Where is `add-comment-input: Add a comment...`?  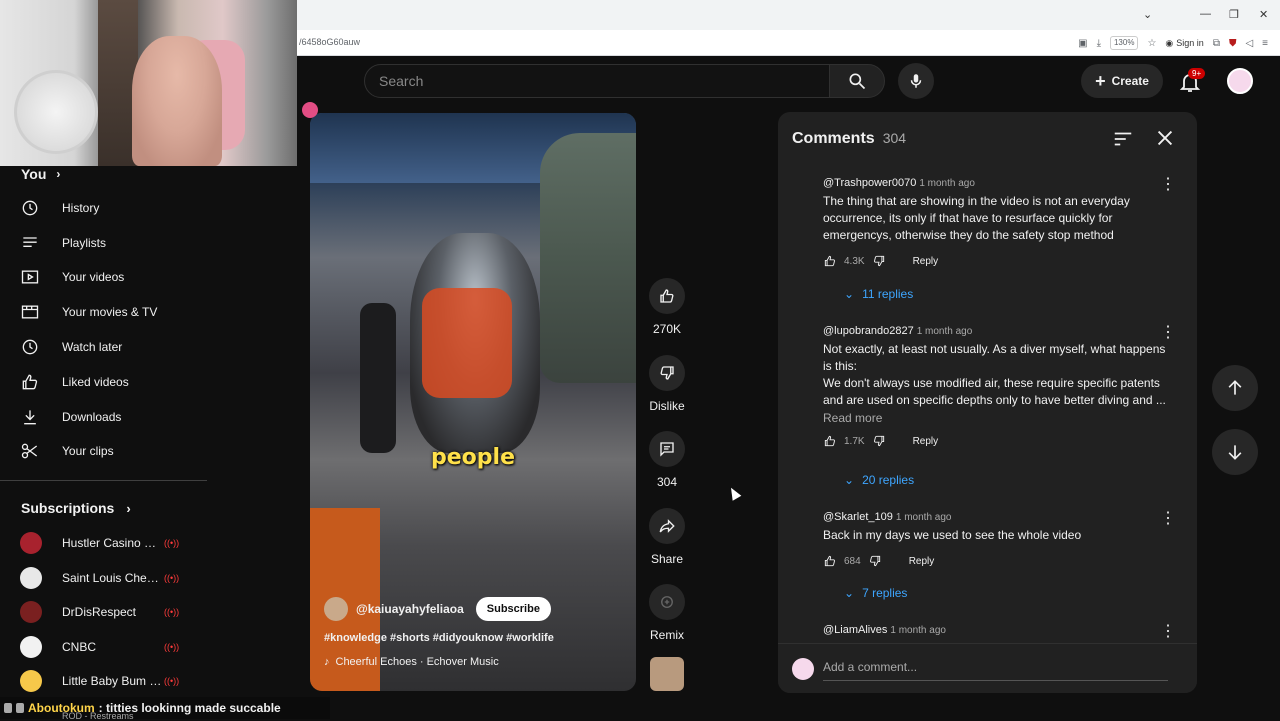
add-comment-input: Add a comment... is located at coordinates (995, 670).